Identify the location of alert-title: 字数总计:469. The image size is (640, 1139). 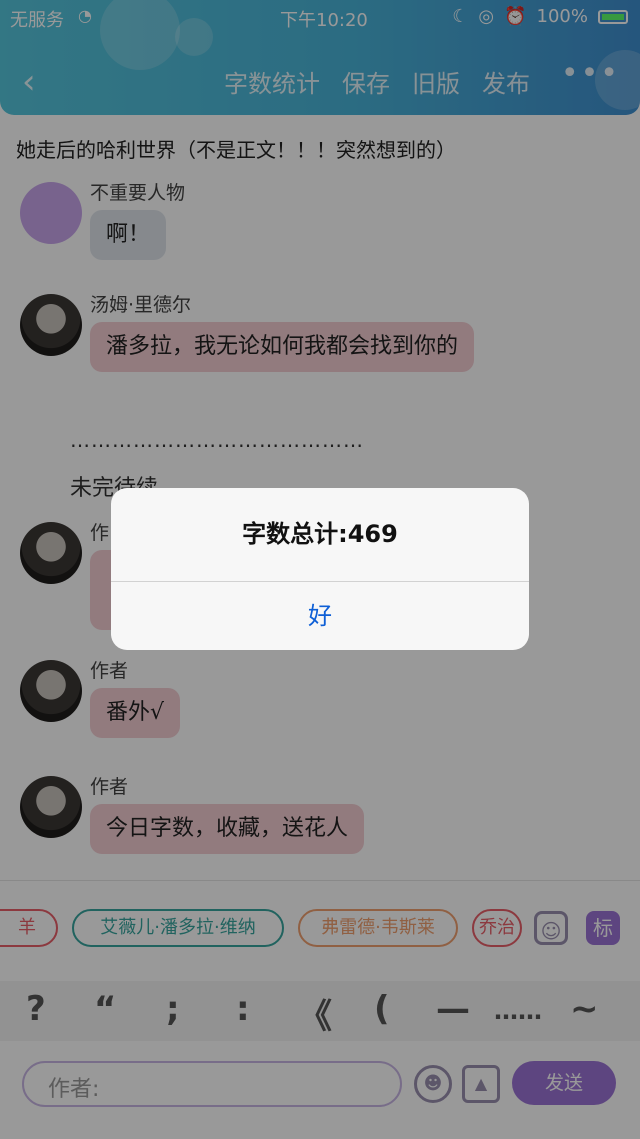
(320, 534).